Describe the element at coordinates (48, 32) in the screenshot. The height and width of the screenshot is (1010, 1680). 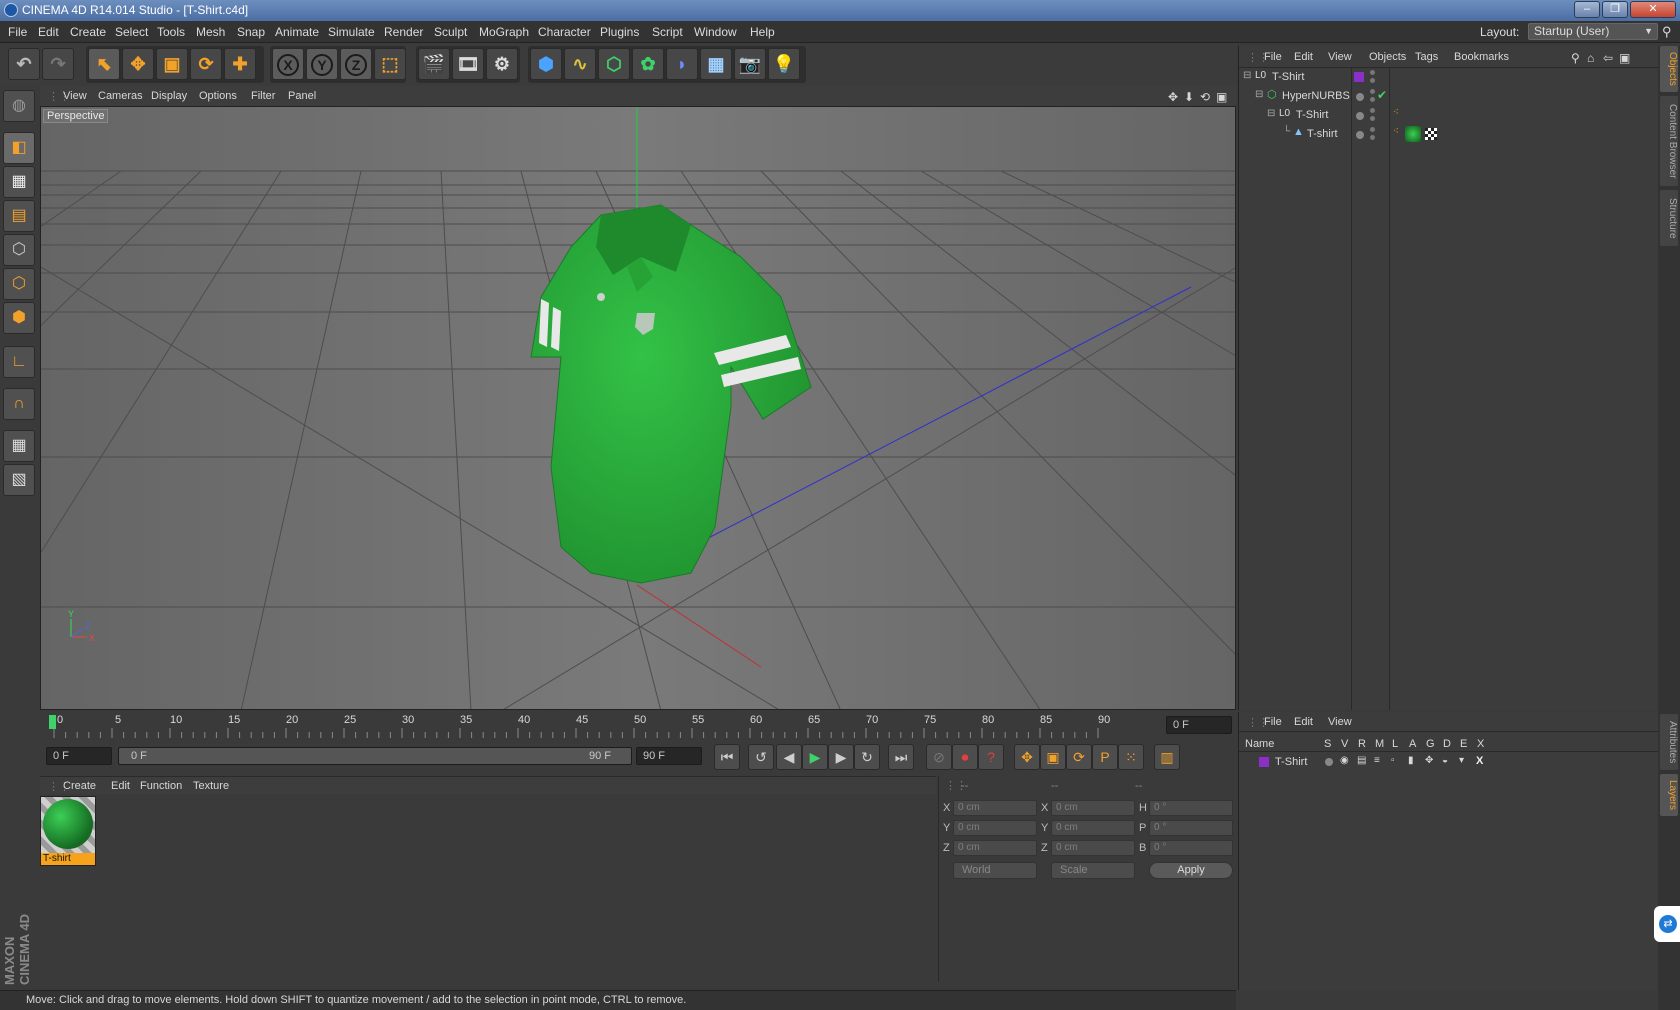
I see `menu-edit: Edit` at that location.